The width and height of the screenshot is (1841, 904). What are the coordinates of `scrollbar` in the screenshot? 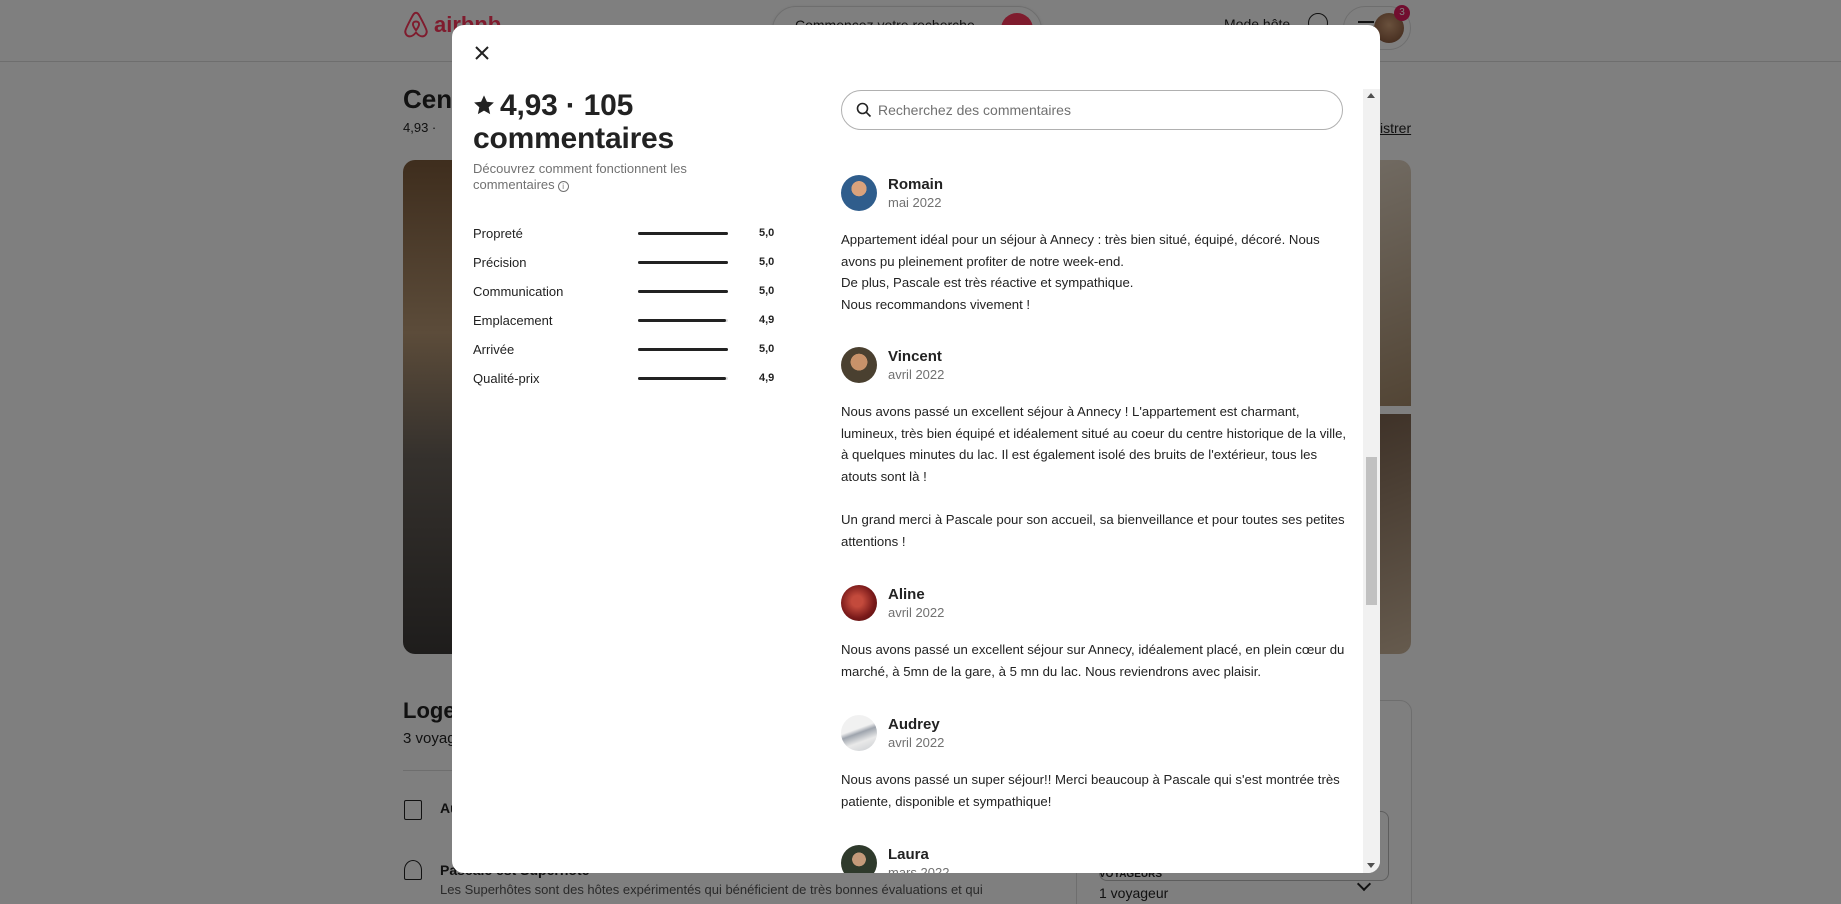 It's located at (1371, 481).